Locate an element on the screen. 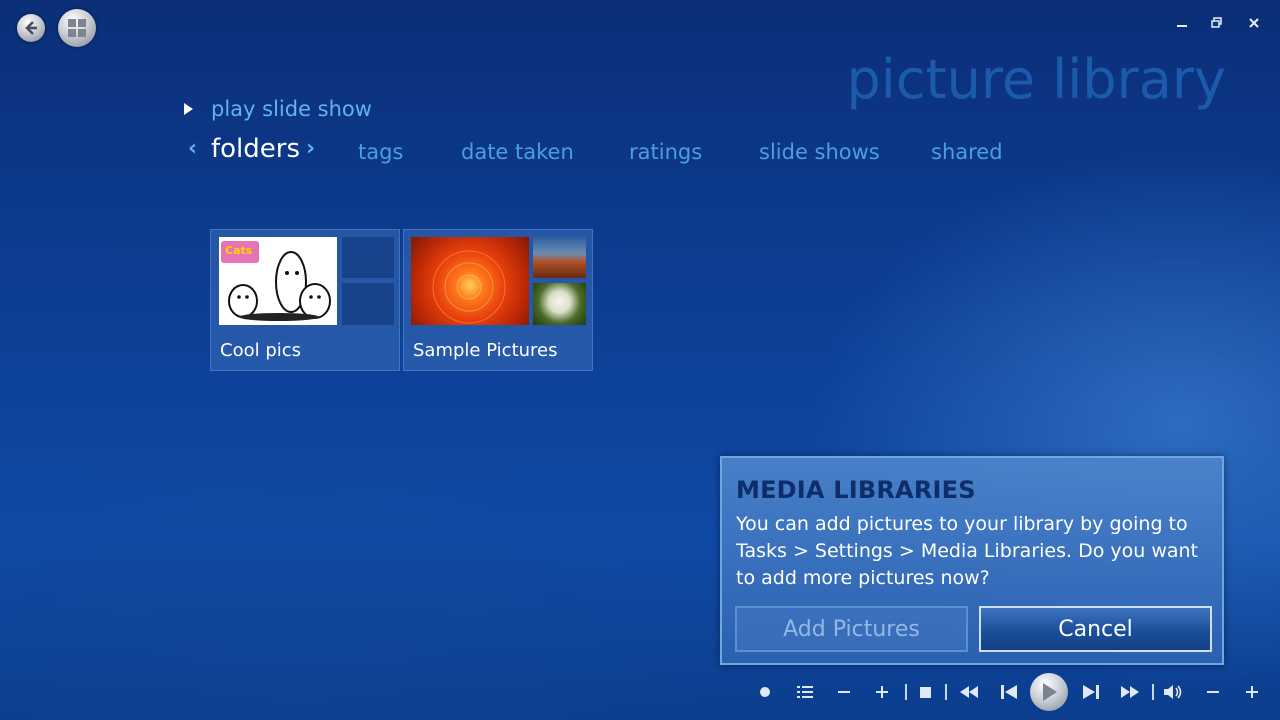  windows-logo-icon is located at coordinates (77, 28).